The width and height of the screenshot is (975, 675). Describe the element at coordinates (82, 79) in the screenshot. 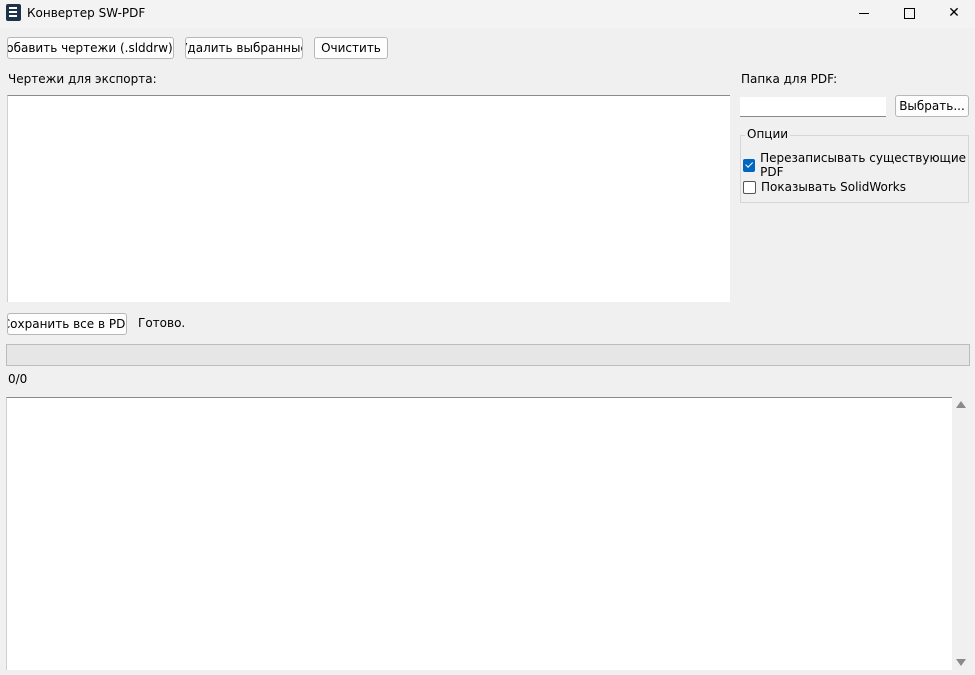

I see `drawings-label: Чертежи для экспорта:` at that location.